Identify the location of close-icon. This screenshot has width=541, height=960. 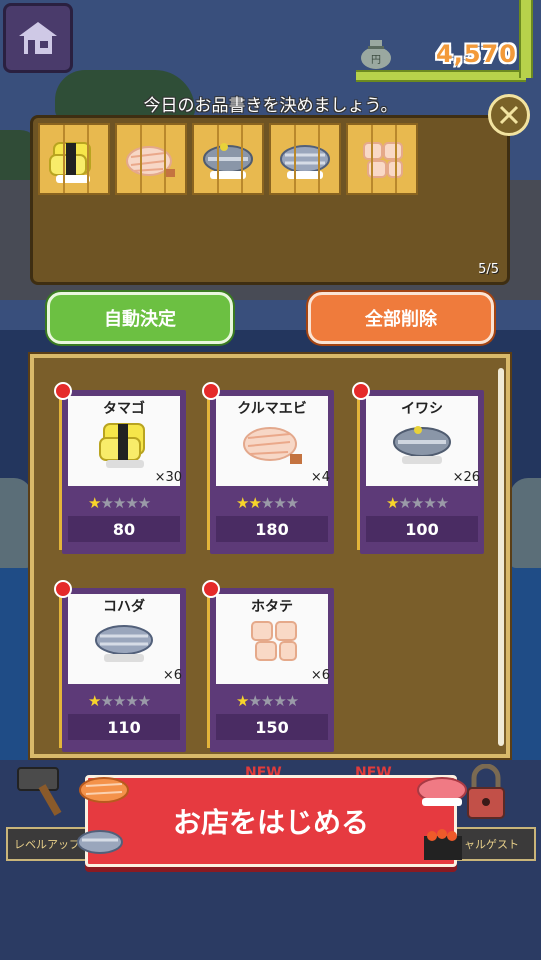
(509, 115).